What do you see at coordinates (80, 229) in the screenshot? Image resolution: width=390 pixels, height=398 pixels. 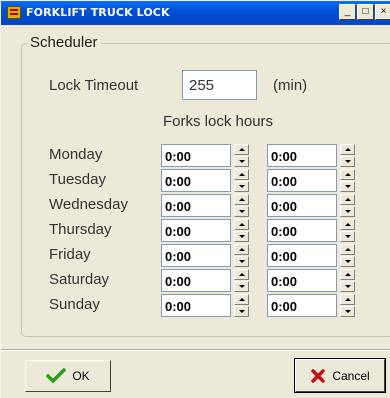 I see `day-label: Thursday` at bounding box center [80, 229].